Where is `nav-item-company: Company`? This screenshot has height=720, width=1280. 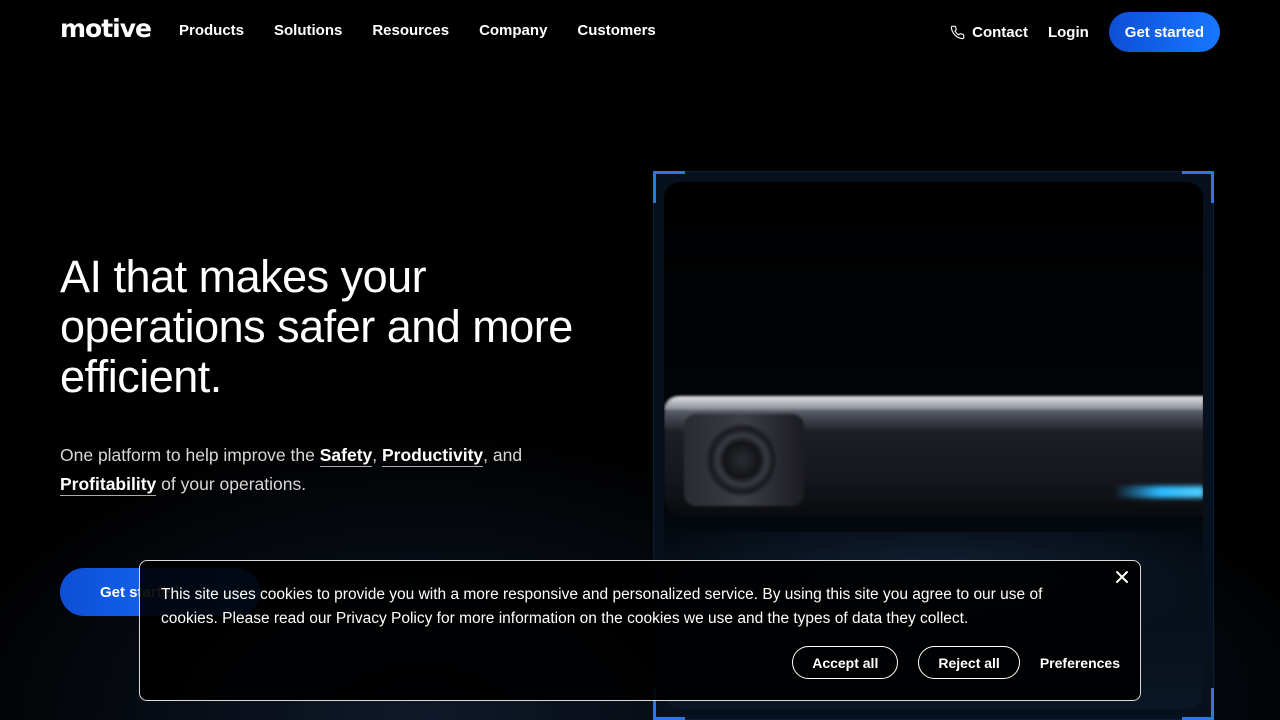 nav-item-company: Company is located at coordinates (513, 30).